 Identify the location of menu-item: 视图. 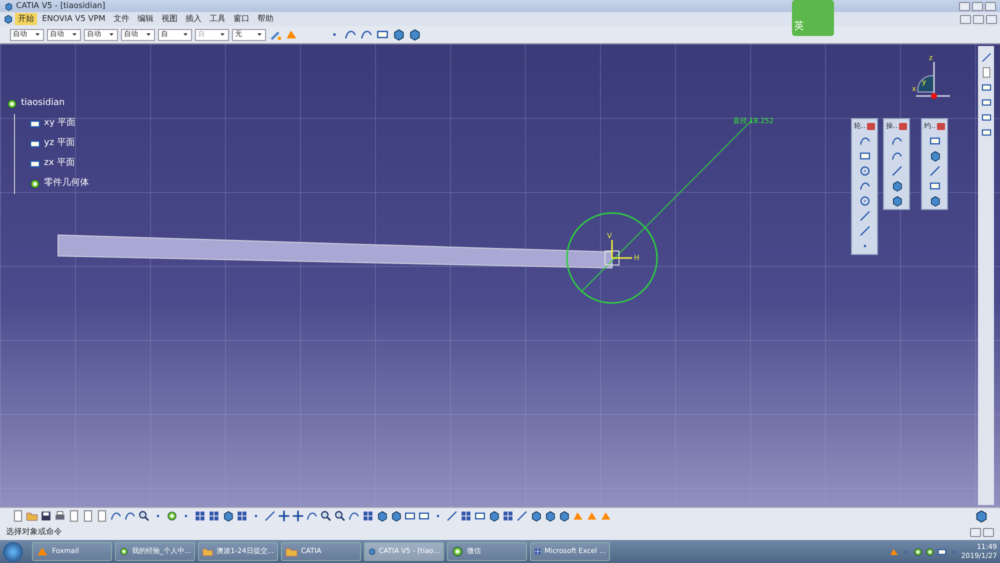
(169, 19).